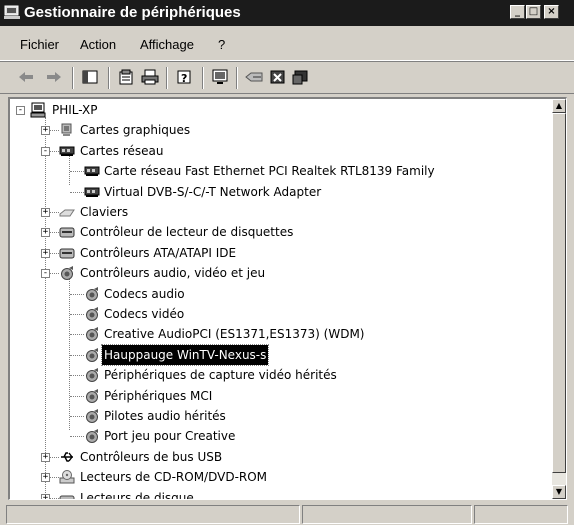 The width and height of the screenshot is (574, 525). Describe the element at coordinates (283, 436) in the screenshot. I see `tree-device: Port jeu pour Creative` at that location.